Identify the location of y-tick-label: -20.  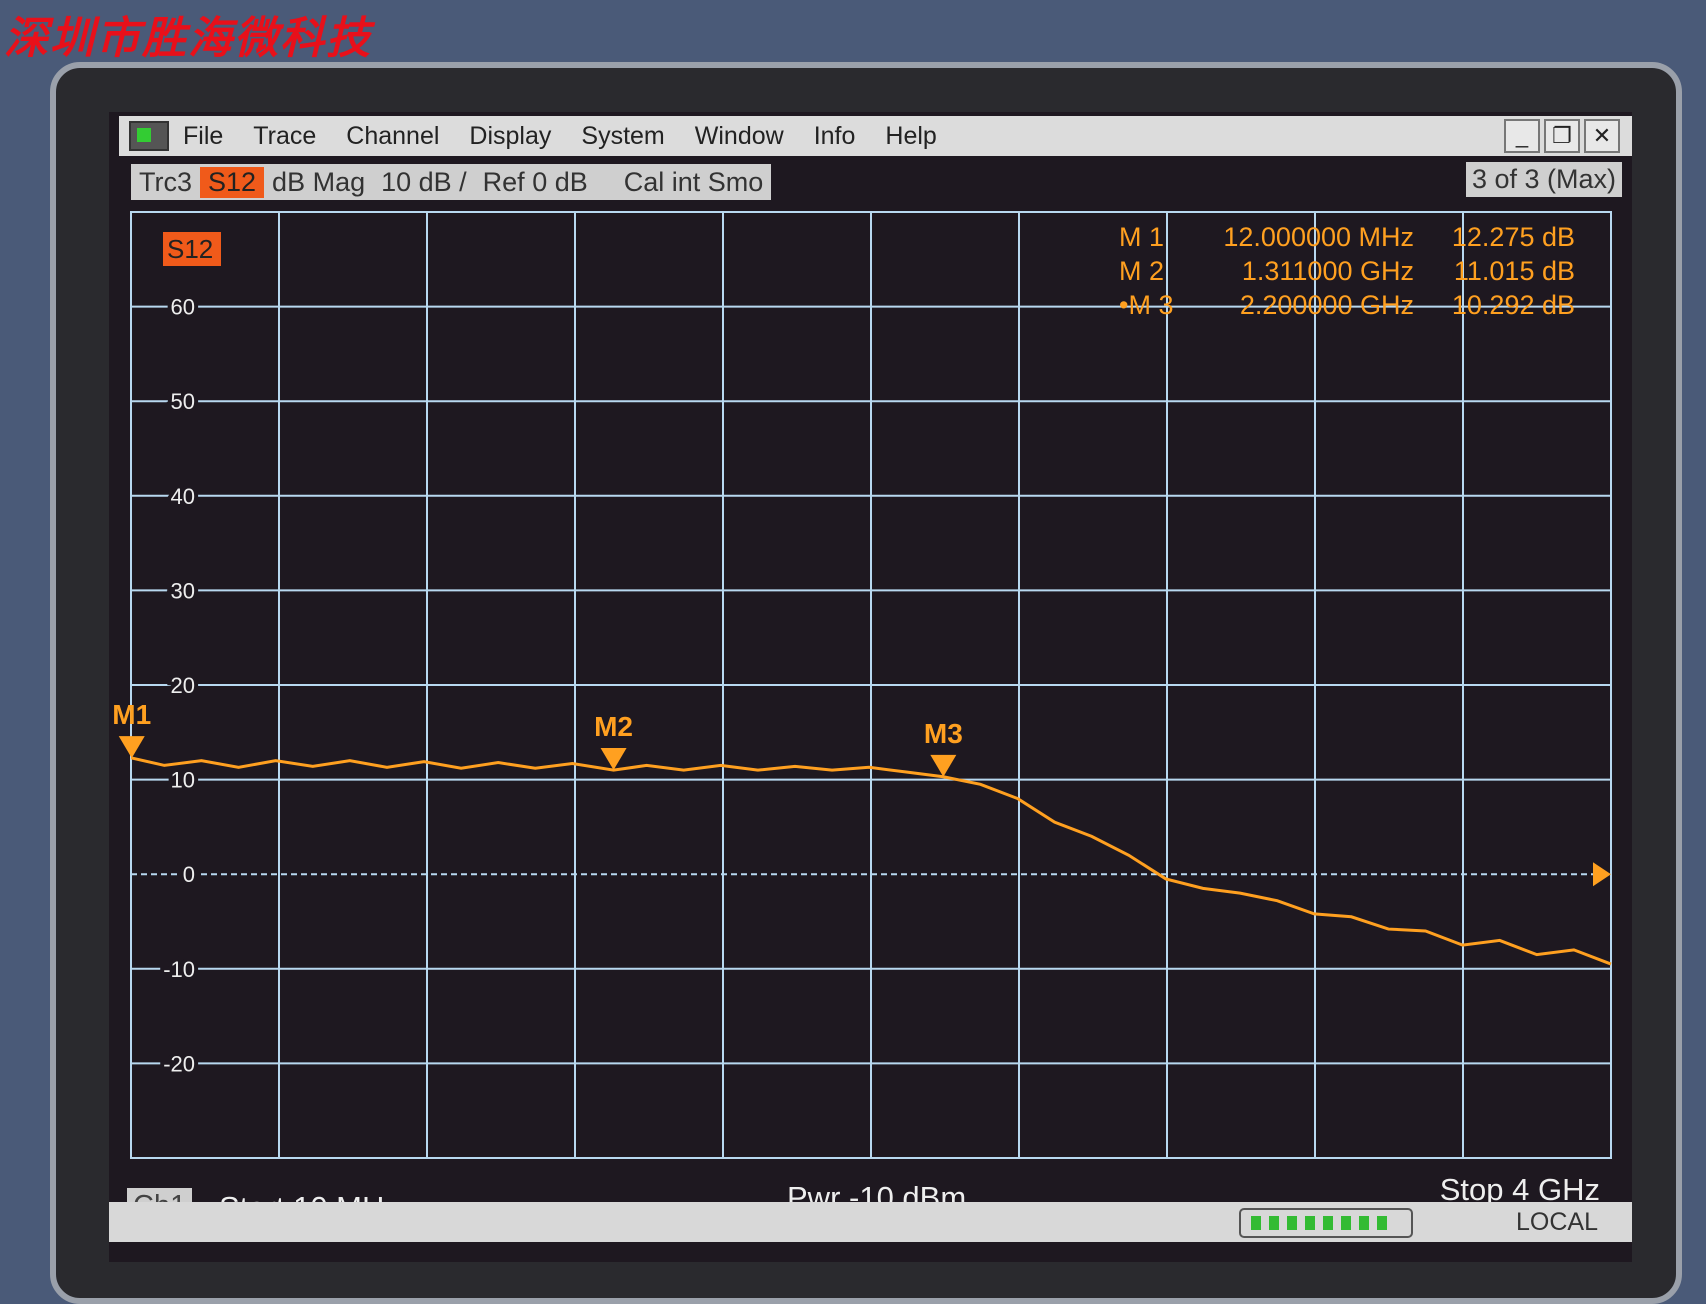
(179, 1063).